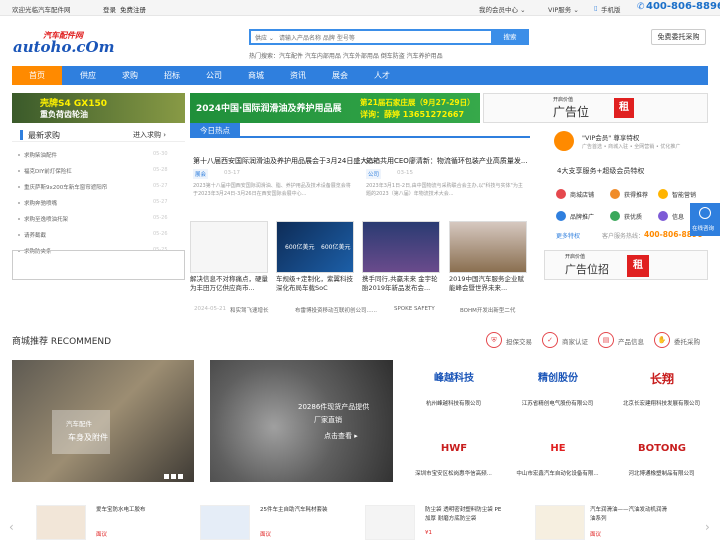 This screenshot has height=540, width=720. I want to click on shield-icon: ⛨, so click(494, 340).